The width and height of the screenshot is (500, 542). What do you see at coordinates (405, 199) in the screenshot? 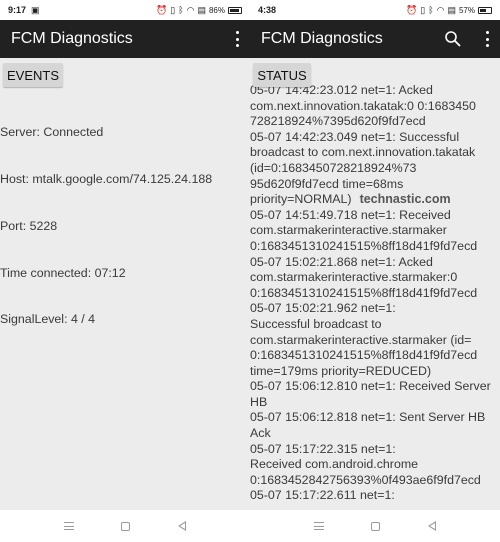
I see `watermark: technastic.com` at bounding box center [405, 199].